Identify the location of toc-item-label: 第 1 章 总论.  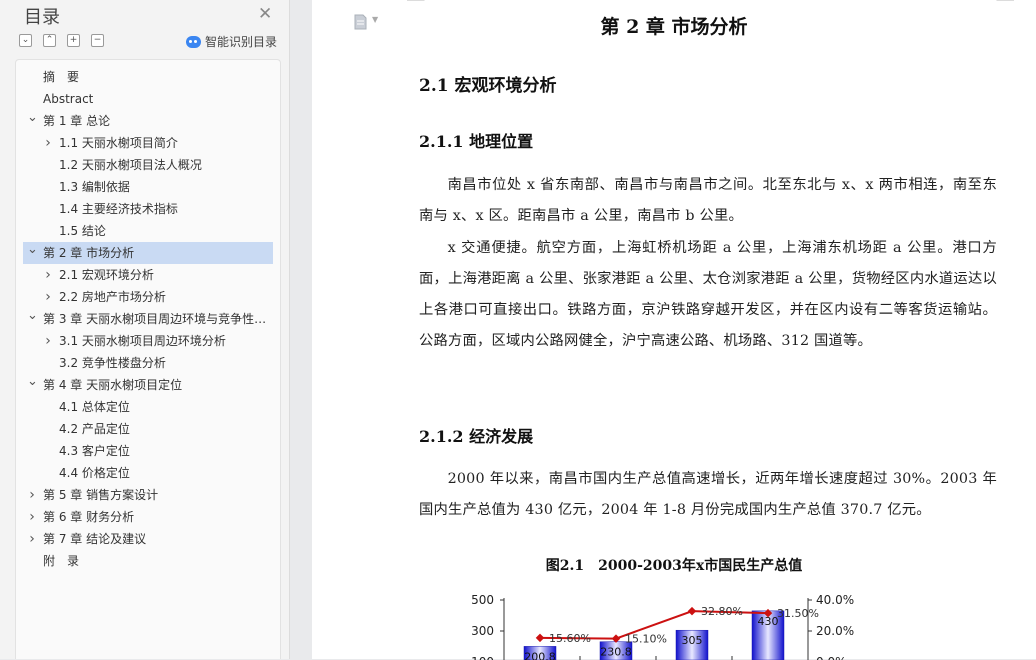
(77, 121).